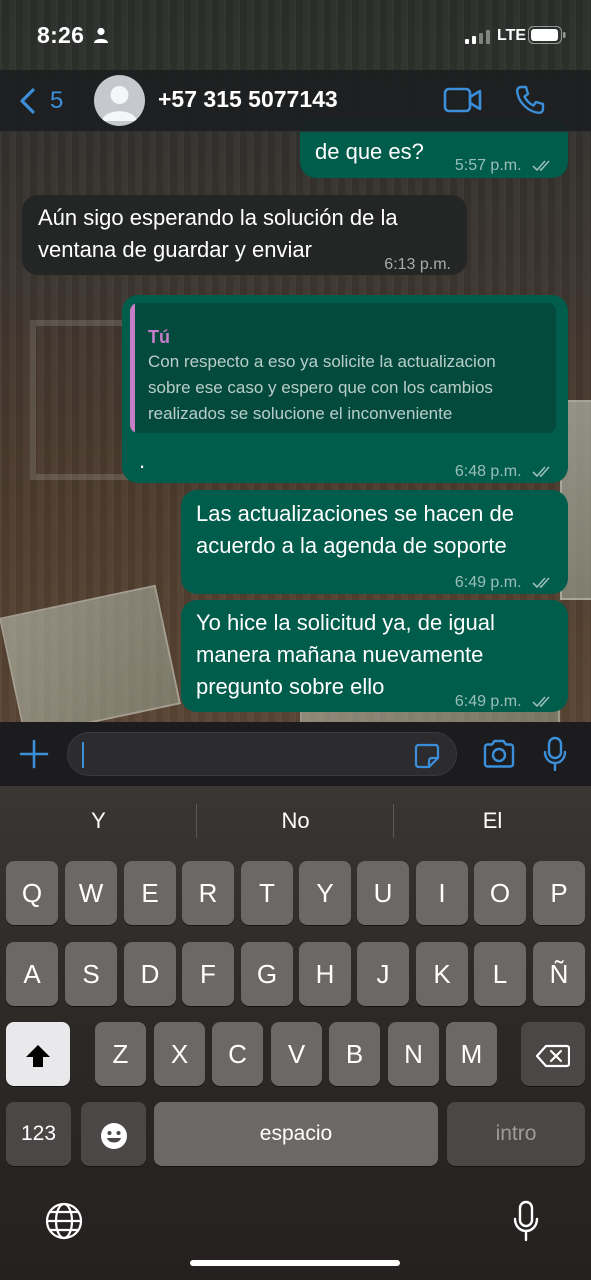 The image size is (591, 1280). Describe the element at coordinates (300, 413) in the screenshot. I see `quote-text-line: realizados se solucione el inconveniente` at that location.